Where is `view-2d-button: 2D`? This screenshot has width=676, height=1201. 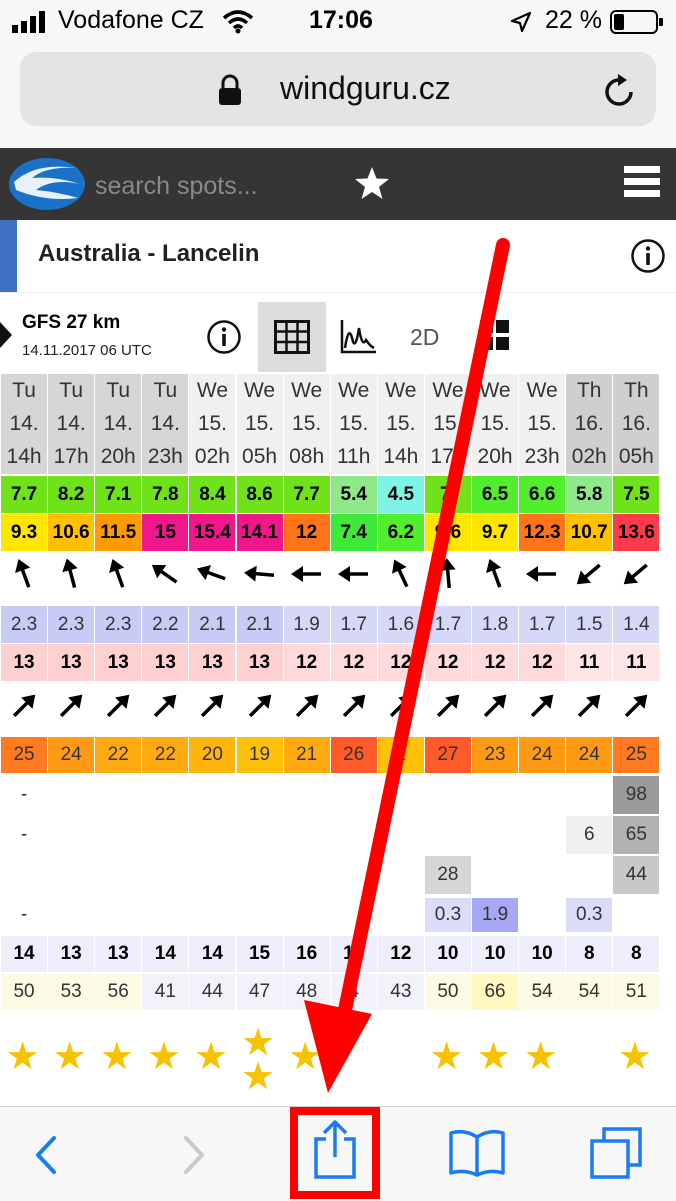 view-2d-button: 2D is located at coordinates (424, 337).